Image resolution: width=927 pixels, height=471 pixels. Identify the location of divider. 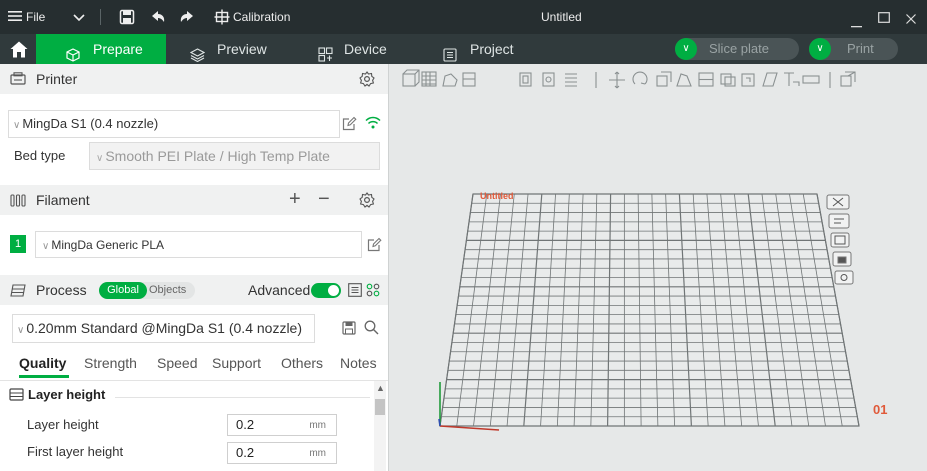
(194, 380).